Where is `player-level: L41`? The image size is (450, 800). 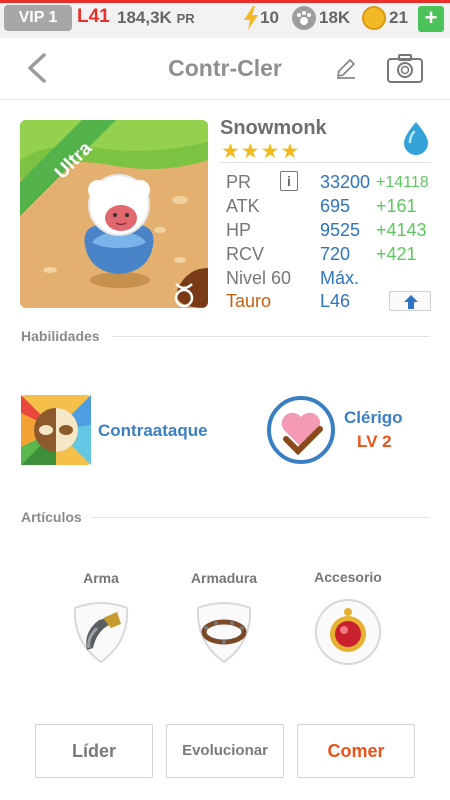
player-level: L41 is located at coordinates (93, 16).